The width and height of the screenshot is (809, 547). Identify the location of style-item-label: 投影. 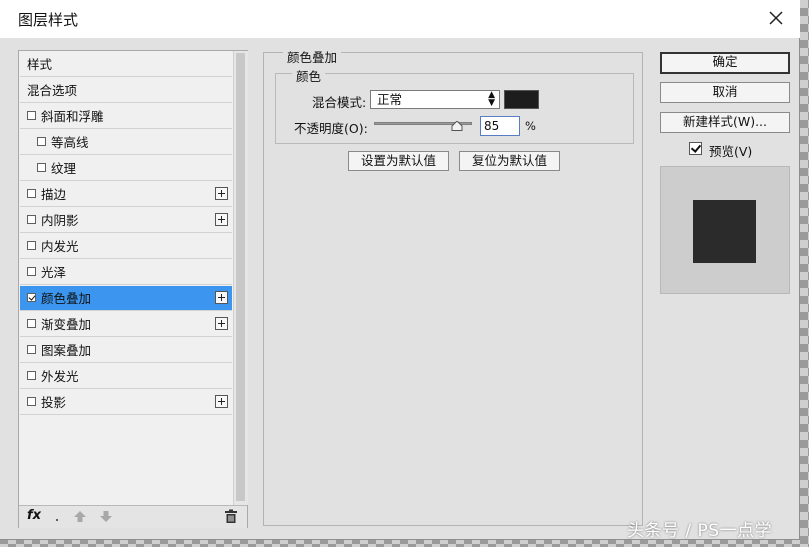
(54, 402).